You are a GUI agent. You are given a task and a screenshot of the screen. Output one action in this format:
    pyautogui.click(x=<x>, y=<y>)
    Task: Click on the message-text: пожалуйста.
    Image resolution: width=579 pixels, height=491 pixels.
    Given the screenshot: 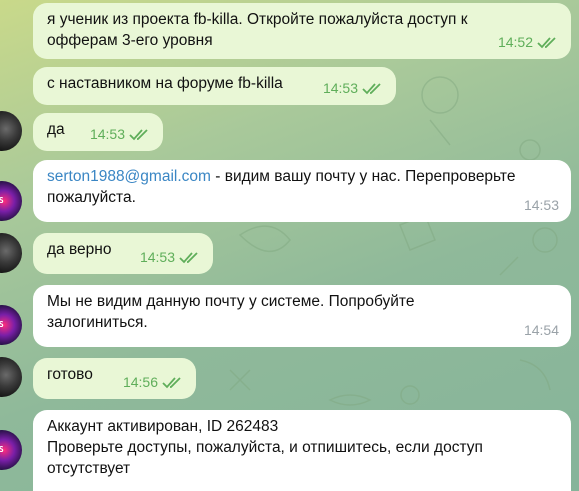 What is the action you would take?
    pyautogui.click(x=91, y=197)
    